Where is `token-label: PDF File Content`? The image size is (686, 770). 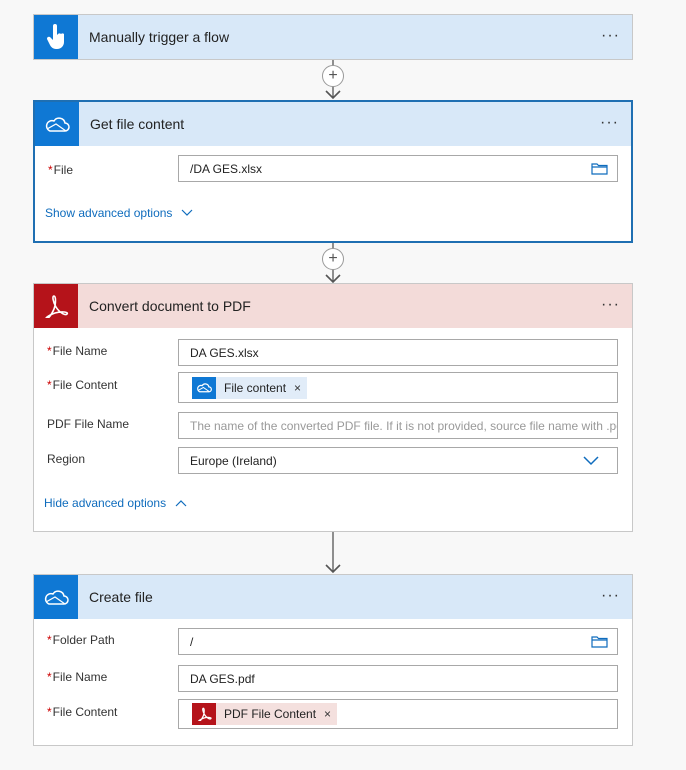
token-label: PDF File Content is located at coordinates (270, 714).